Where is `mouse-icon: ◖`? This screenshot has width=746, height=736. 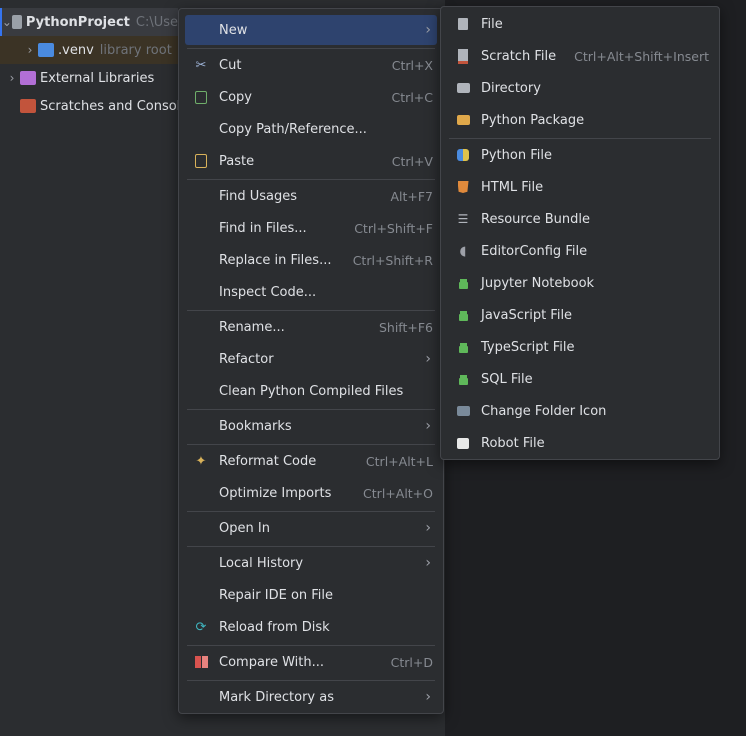 mouse-icon: ◖ is located at coordinates (463, 251).